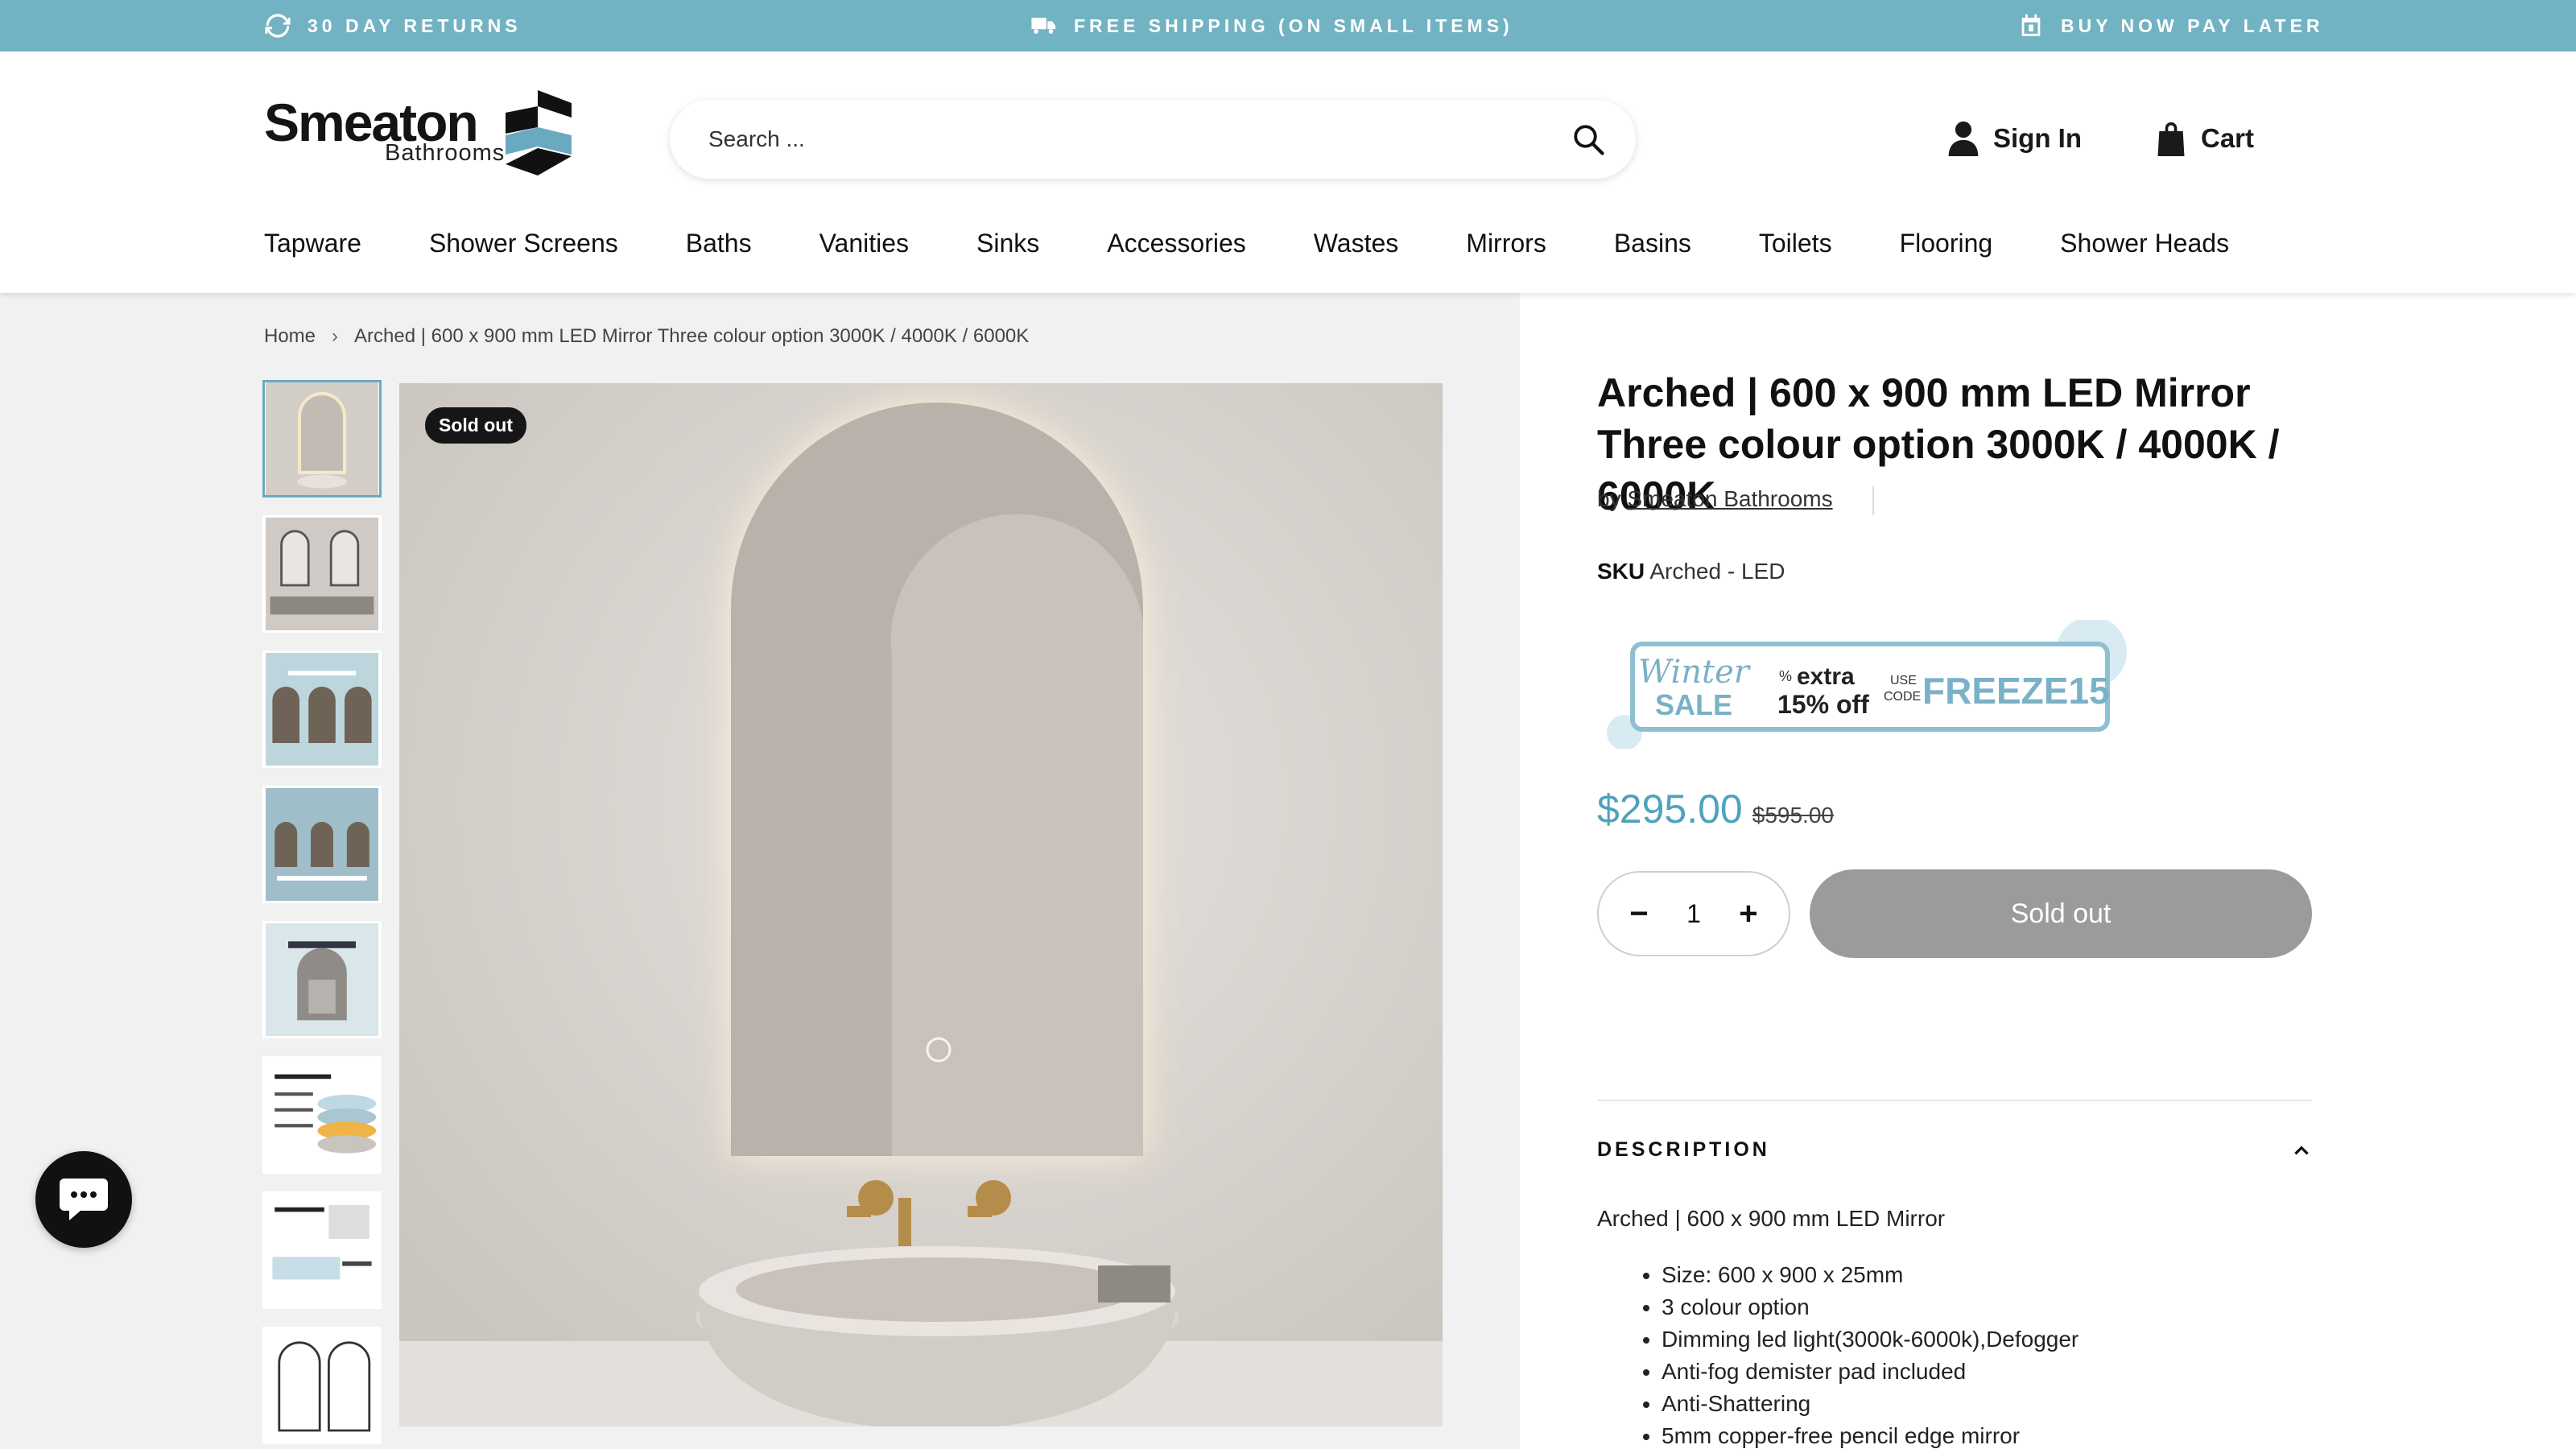  What do you see at coordinates (1870, 1275) in the screenshot?
I see `list-item: Size: 600 x 900 x 25mm` at bounding box center [1870, 1275].